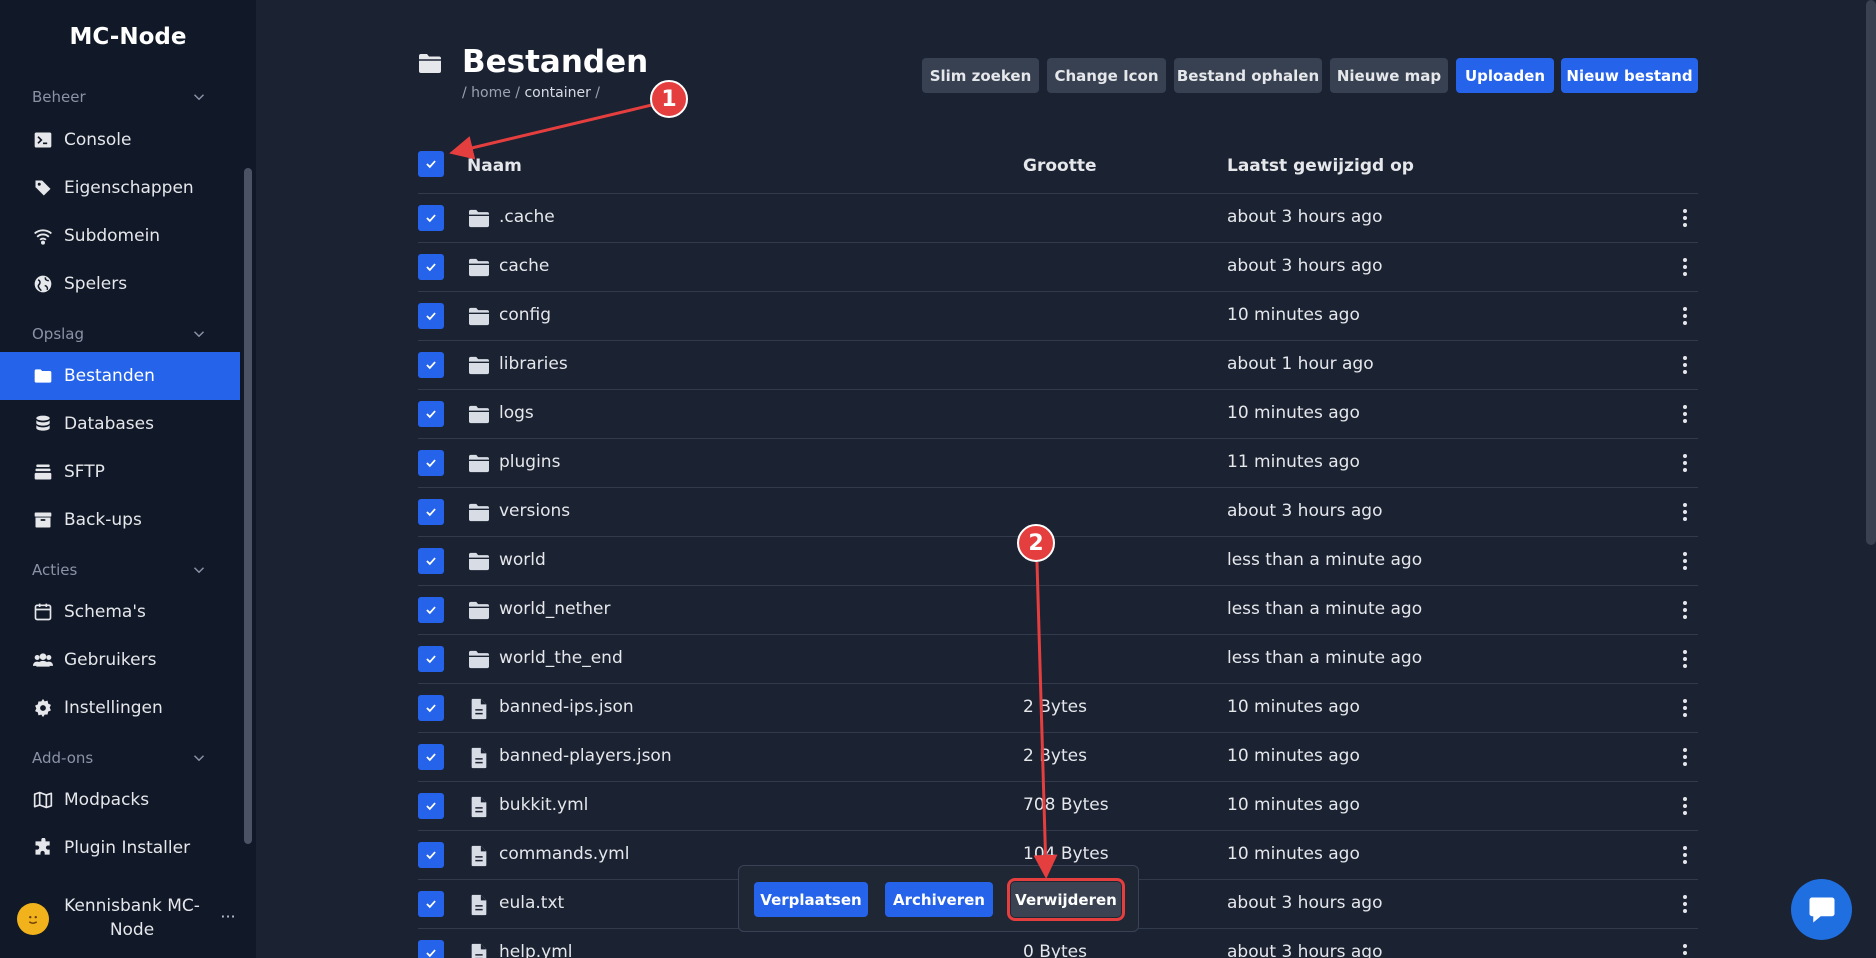 This screenshot has width=1876, height=958. Describe the element at coordinates (120, 424) in the screenshot. I see `sidebar-item-databases: Databases` at that location.